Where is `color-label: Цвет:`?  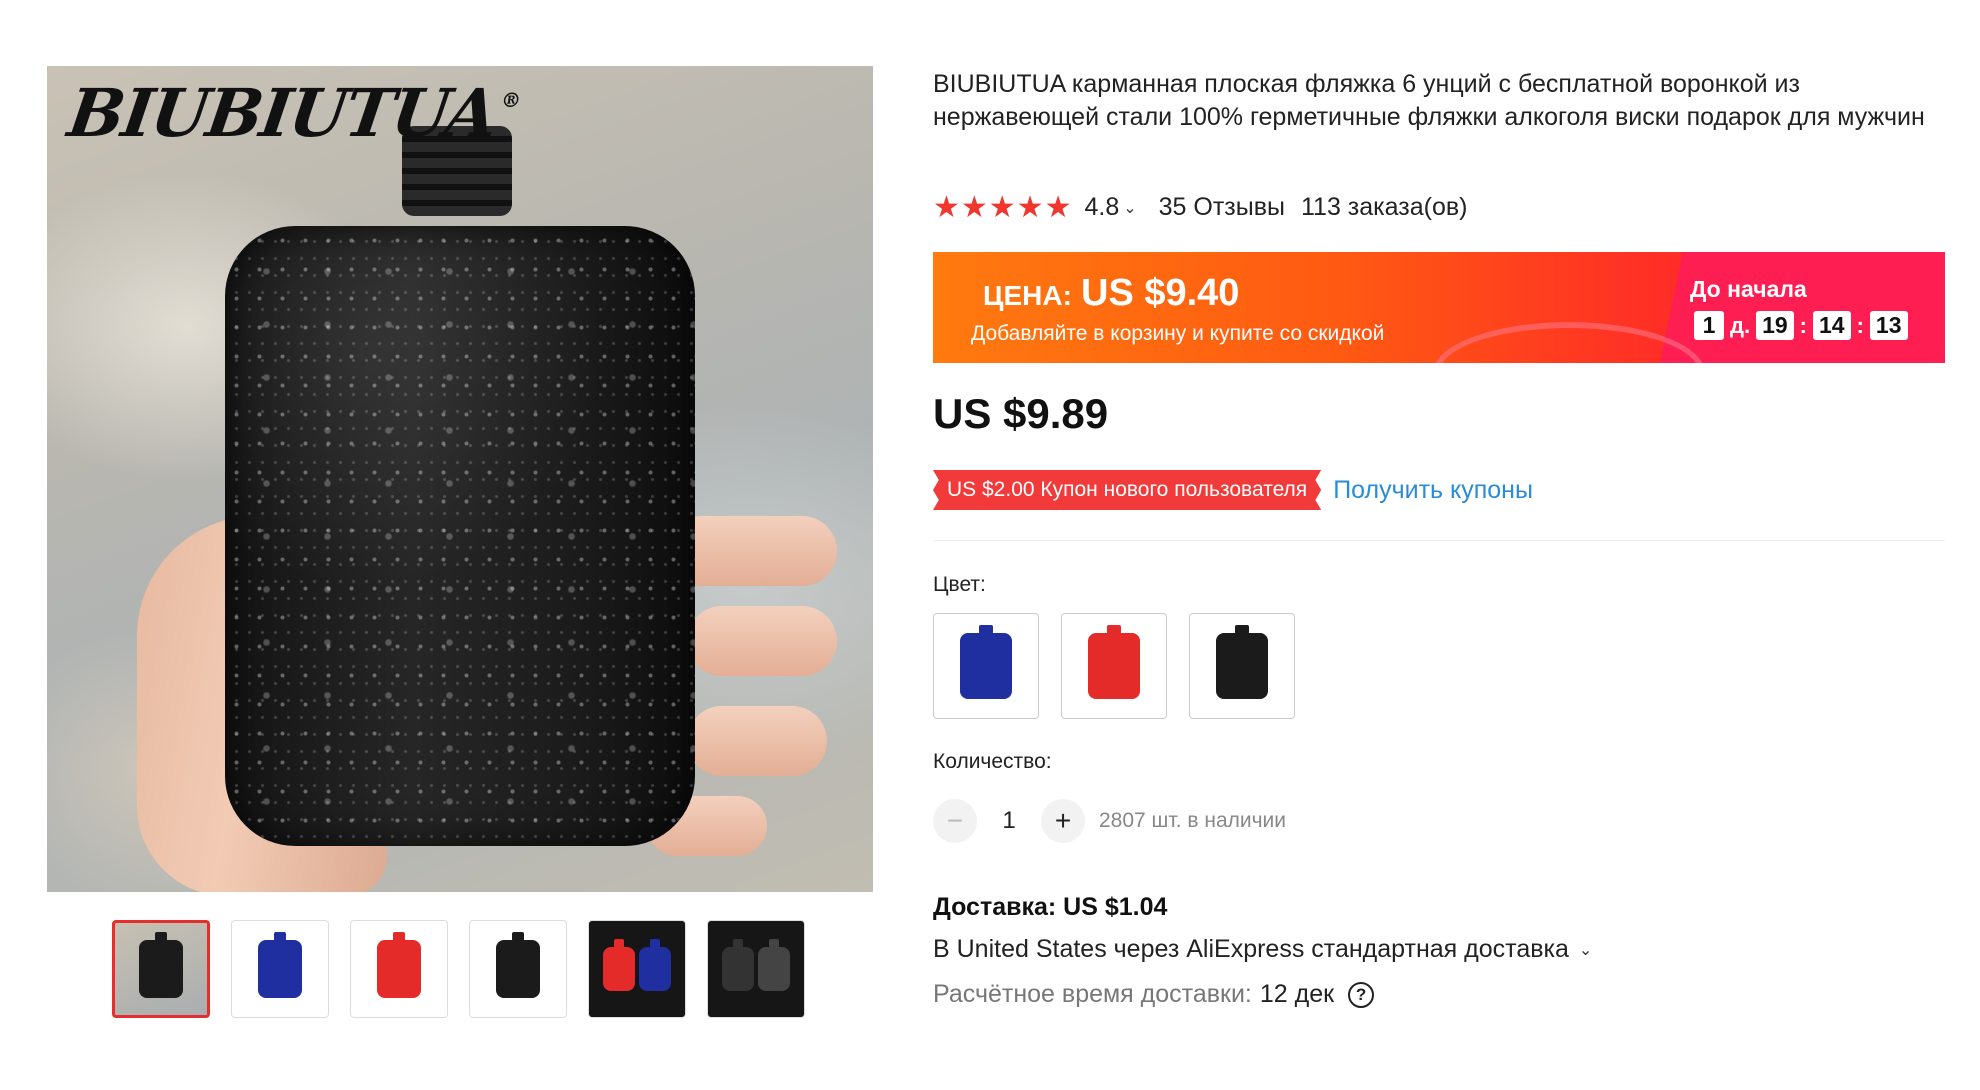
color-label: Цвет: is located at coordinates (959, 584).